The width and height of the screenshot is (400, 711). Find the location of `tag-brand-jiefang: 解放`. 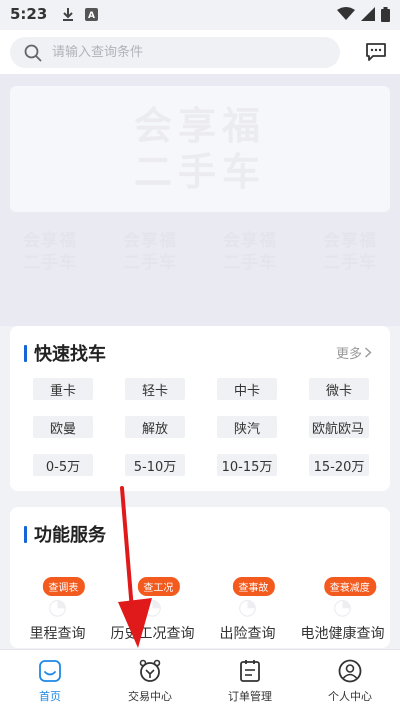

tag-brand-jiefang: 解放 is located at coordinates (155, 427).